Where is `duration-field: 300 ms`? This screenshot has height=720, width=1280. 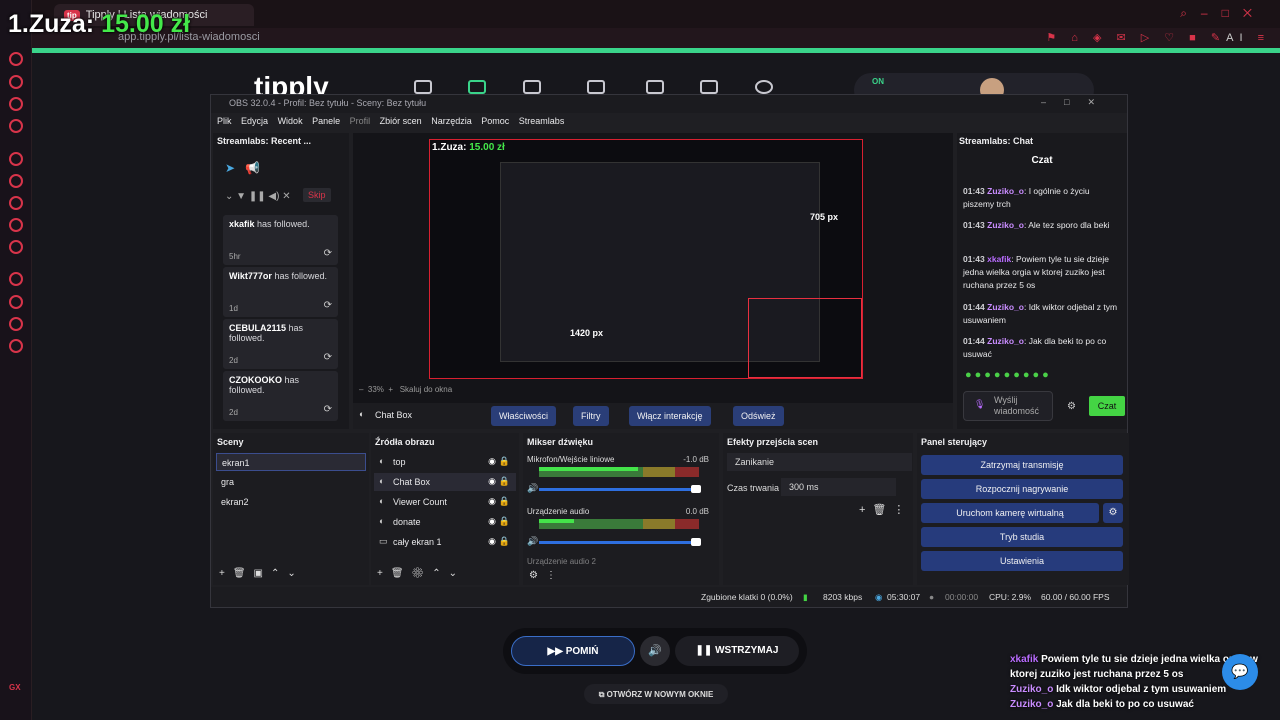 duration-field: 300 ms is located at coordinates (838, 487).